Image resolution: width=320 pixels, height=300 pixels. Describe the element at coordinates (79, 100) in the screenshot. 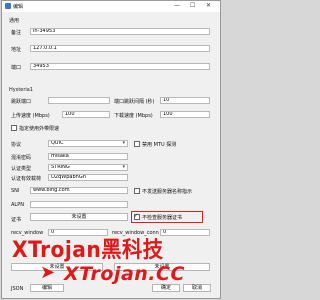

I see `hop-port-input` at that location.